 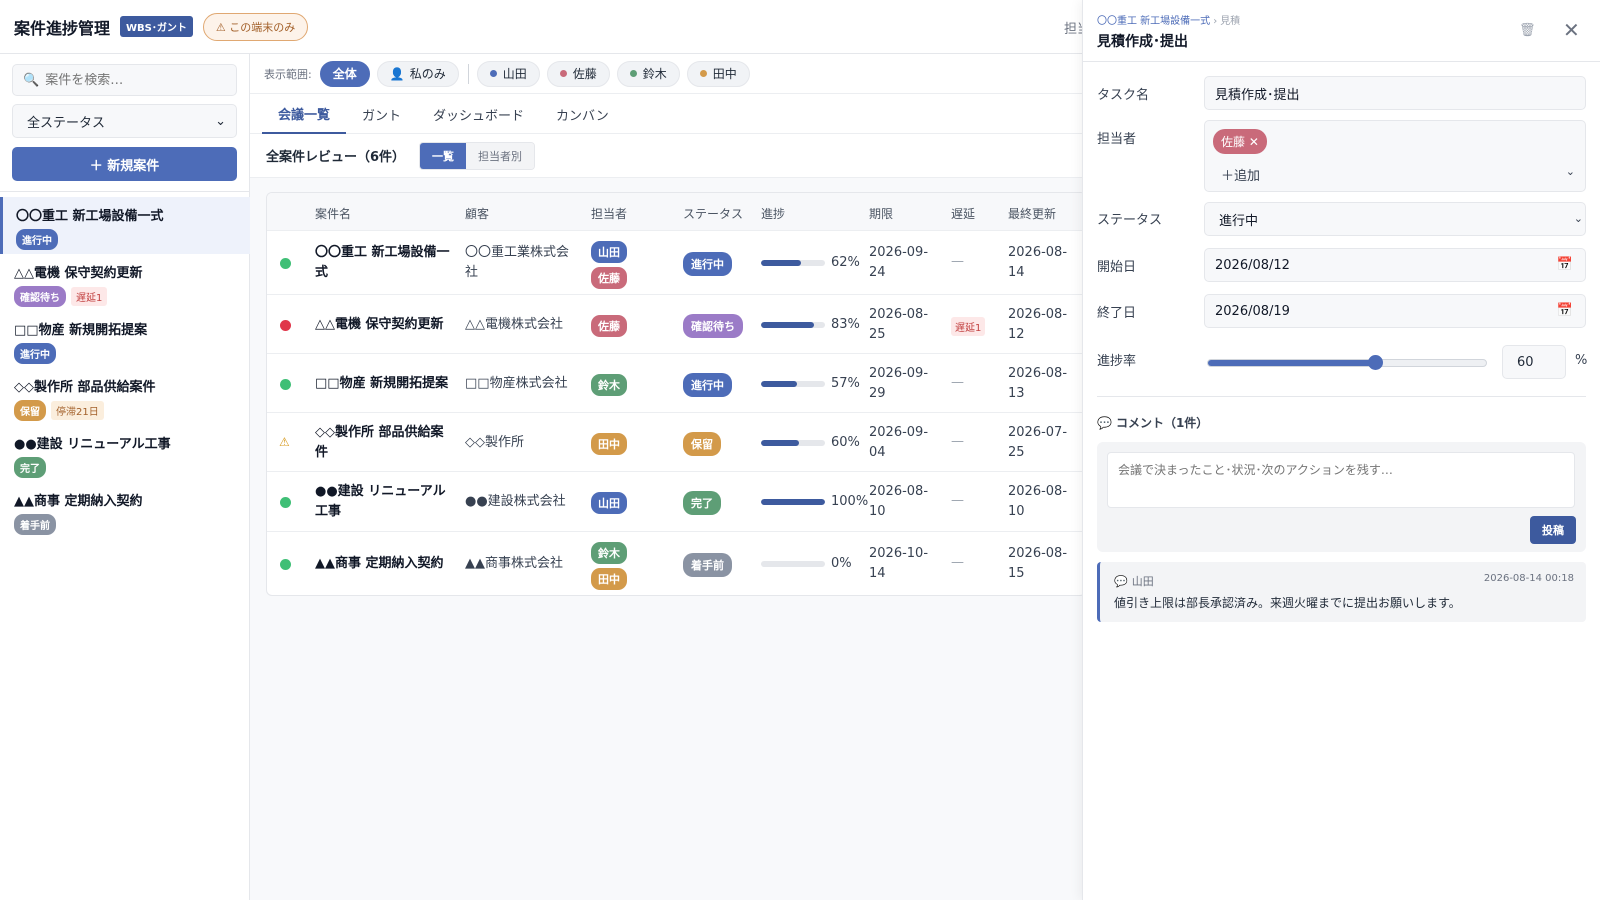 What do you see at coordinates (125, 396) in the screenshot?
I see `sidebar-project-item: ◇◇製作所 部品供給案件 保留 停滞21日` at bounding box center [125, 396].